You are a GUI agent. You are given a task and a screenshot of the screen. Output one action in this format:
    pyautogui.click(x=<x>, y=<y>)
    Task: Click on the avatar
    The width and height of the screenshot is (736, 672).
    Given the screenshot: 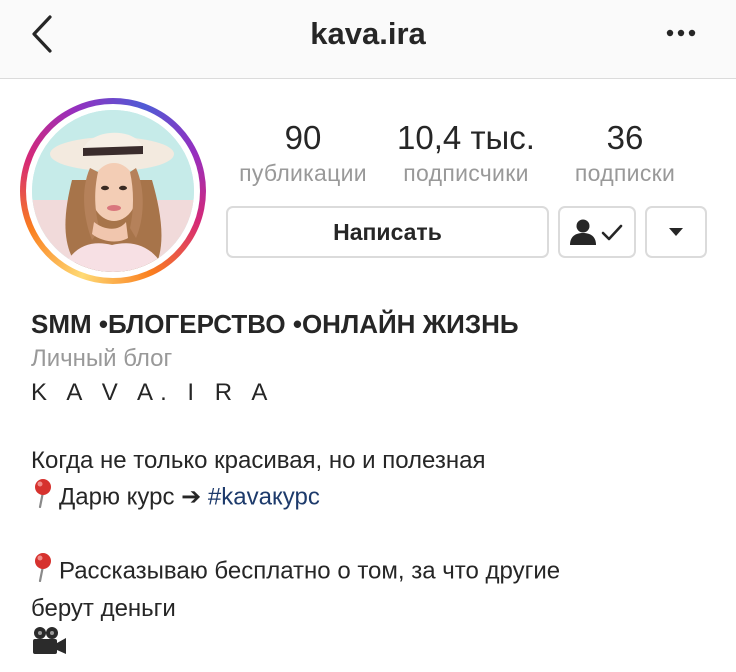 What is the action you would take?
    pyautogui.click(x=113, y=191)
    